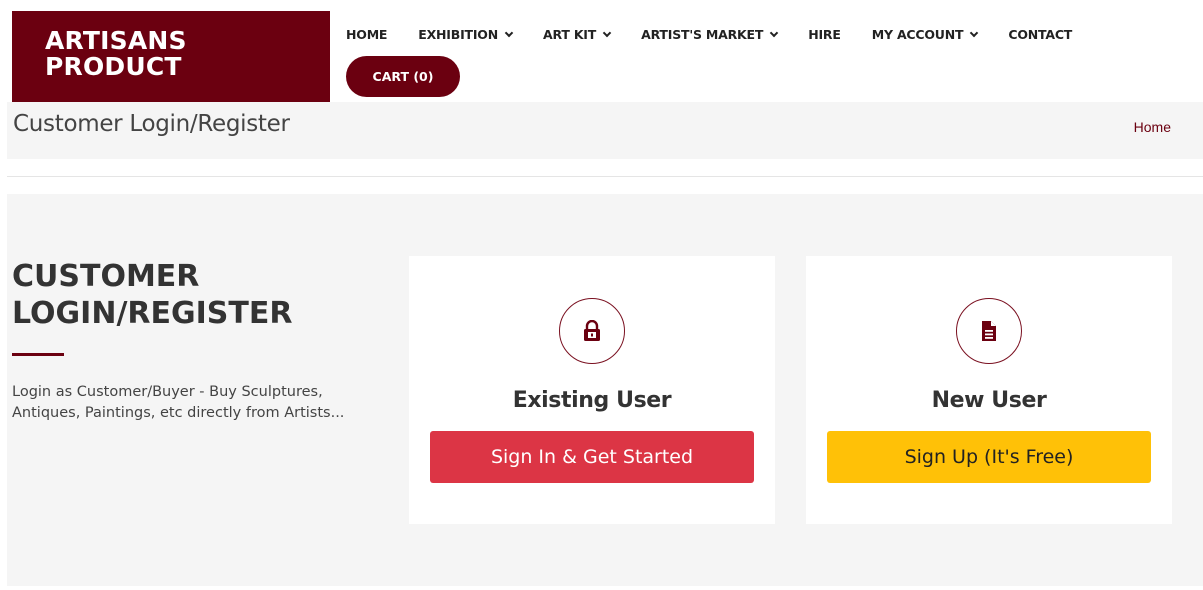  Describe the element at coordinates (592, 400) in the screenshot. I see `existing-user-title: Existing User` at that location.